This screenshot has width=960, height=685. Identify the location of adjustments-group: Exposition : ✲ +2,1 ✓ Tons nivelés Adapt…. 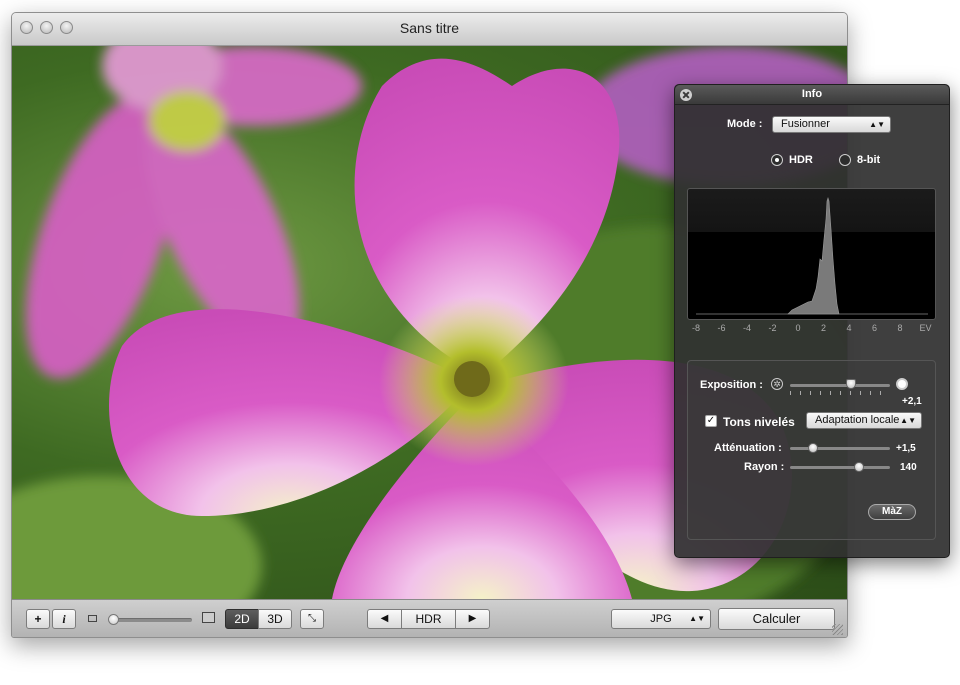
(811, 450).